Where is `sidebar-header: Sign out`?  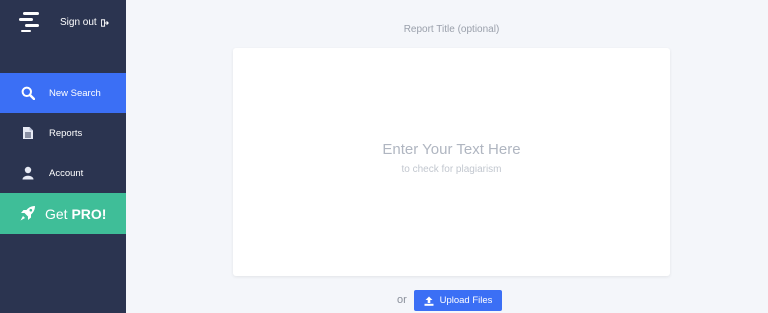 sidebar-header: Sign out is located at coordinates (63, 23).